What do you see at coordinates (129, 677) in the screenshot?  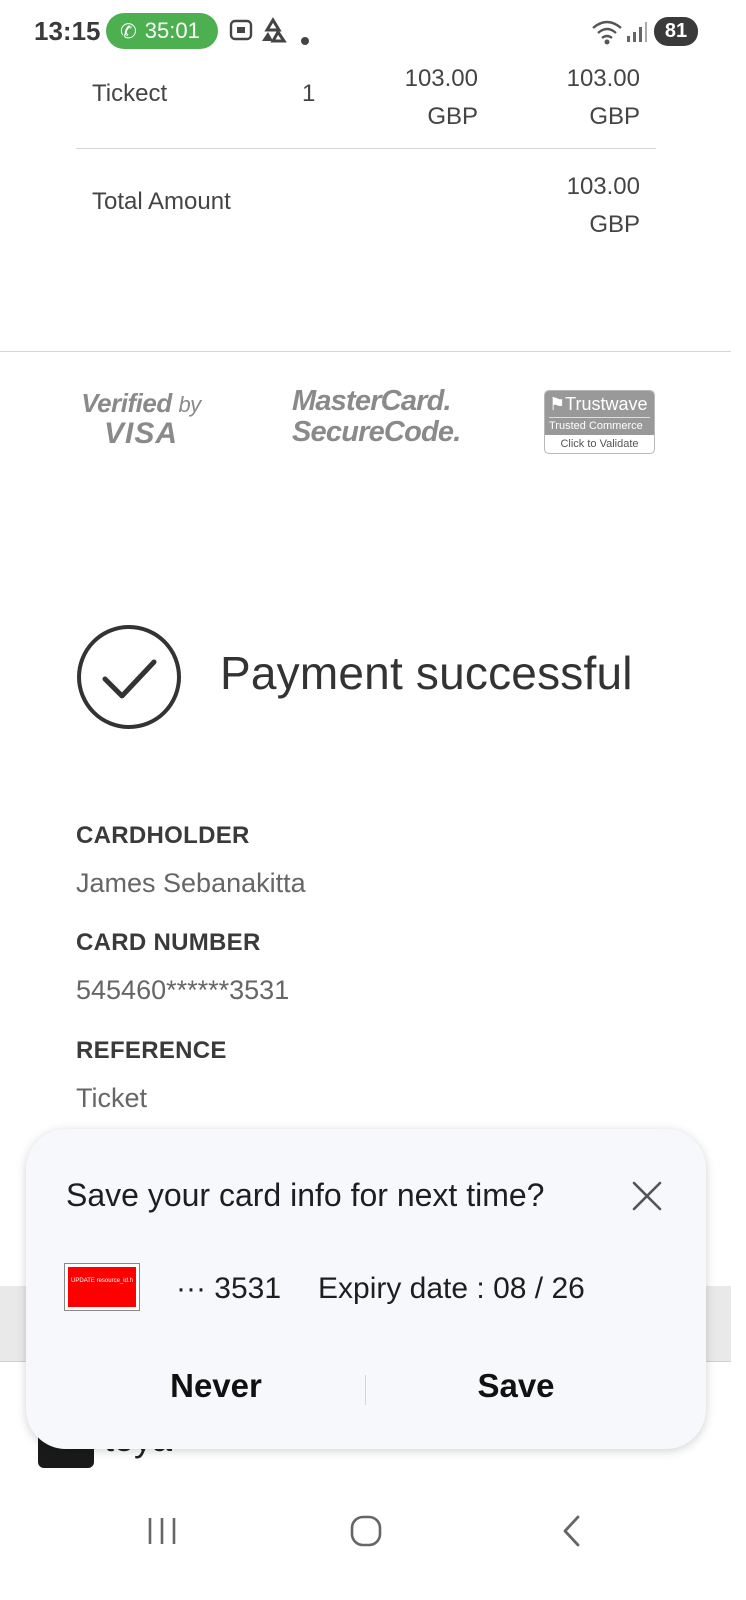 I see `check-circle-icon` at bounding box center [129, 677].